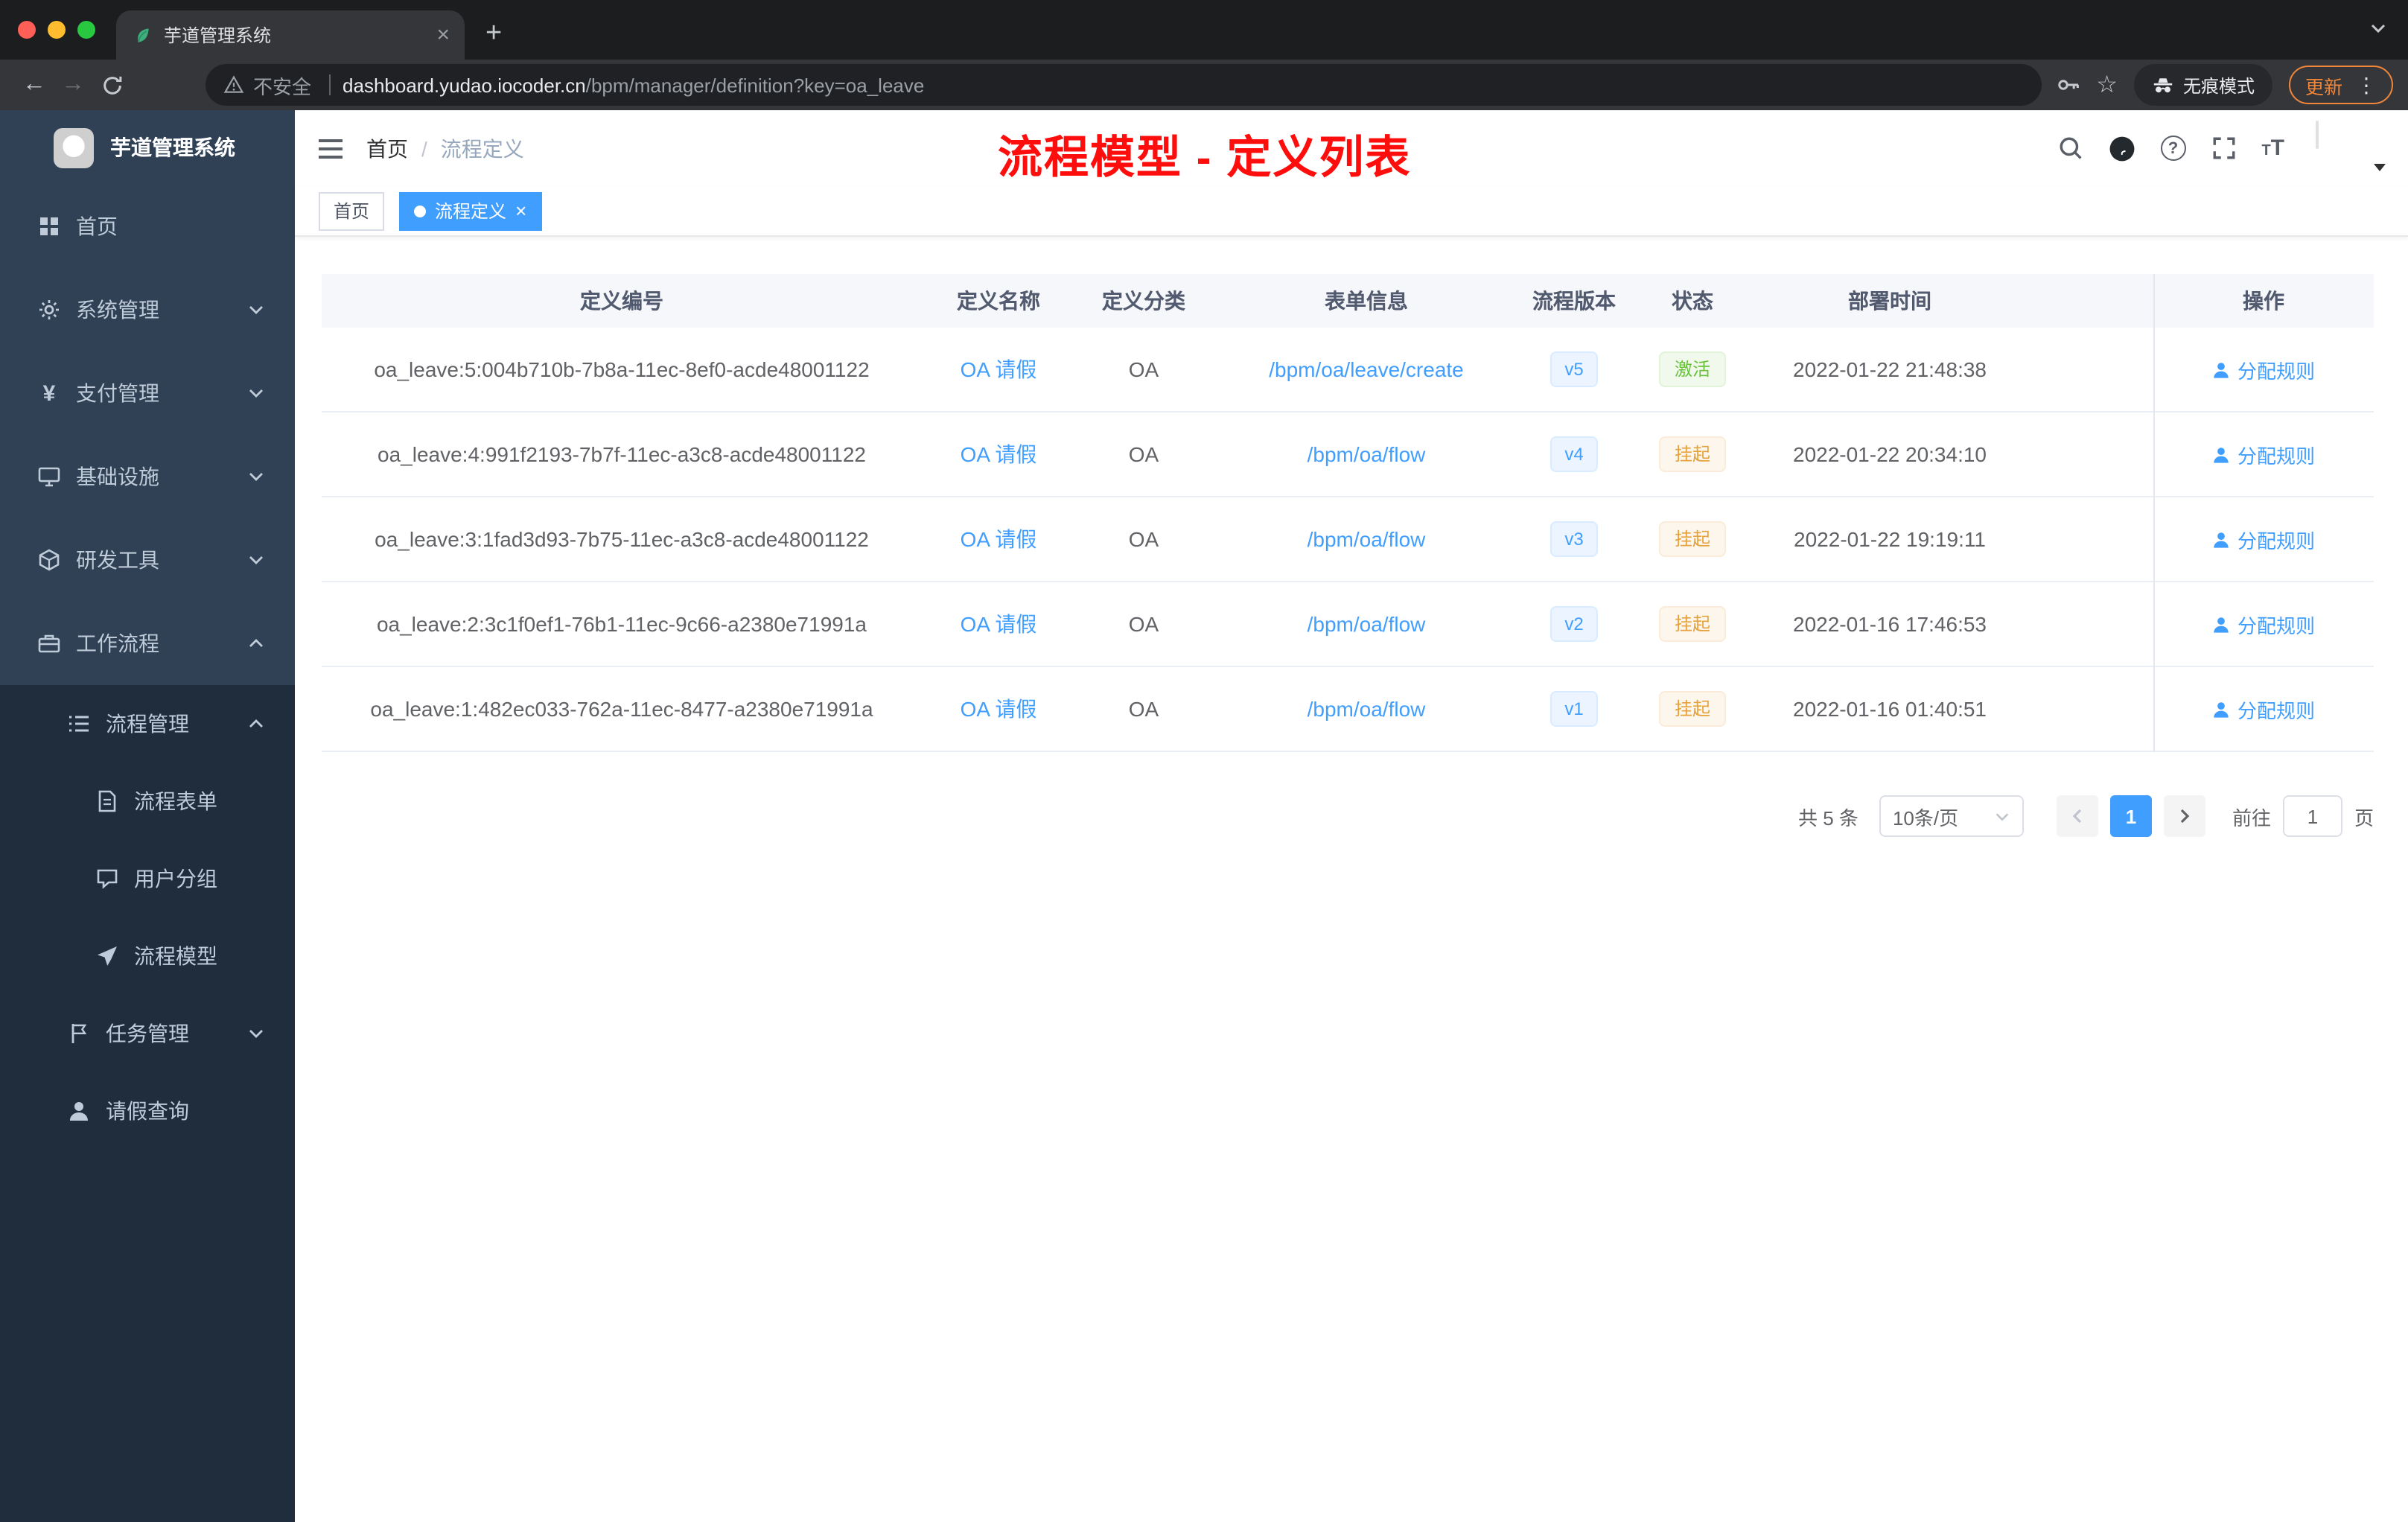 The image size is (2408, 1522). Describe the element at coordinates (282, 85) in the screenshot. I see `security-label: 不安全` at that location.